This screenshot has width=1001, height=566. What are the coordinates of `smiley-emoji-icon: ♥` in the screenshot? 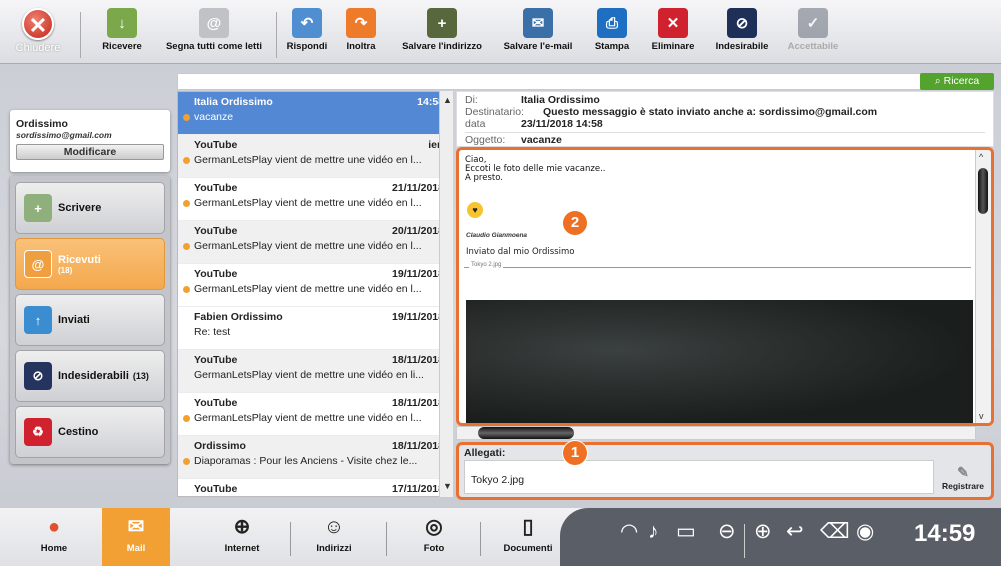 It's located at (475, 210).